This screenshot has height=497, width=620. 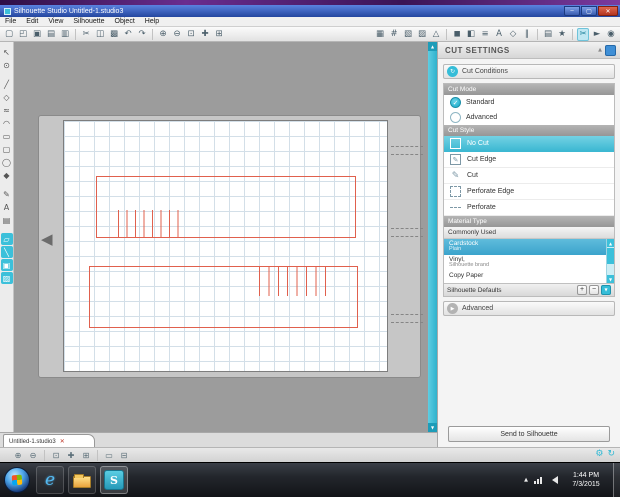 What do you see at coordinates (582, 290) in the screenshot?
I see `add-material-button: +` at bounding box center [582, 290].